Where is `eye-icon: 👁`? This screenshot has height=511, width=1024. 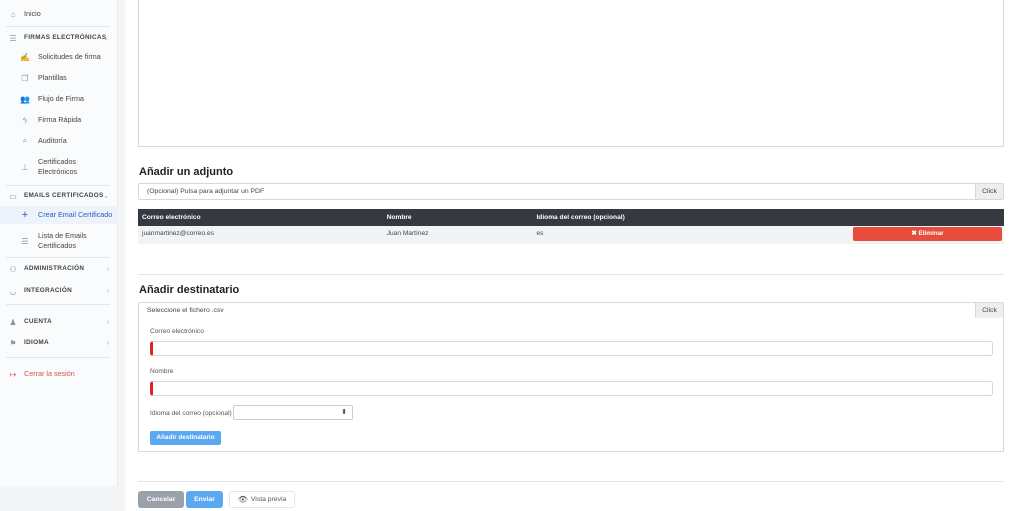
eye-icon: 👁 is located at coordinates (242, 499).